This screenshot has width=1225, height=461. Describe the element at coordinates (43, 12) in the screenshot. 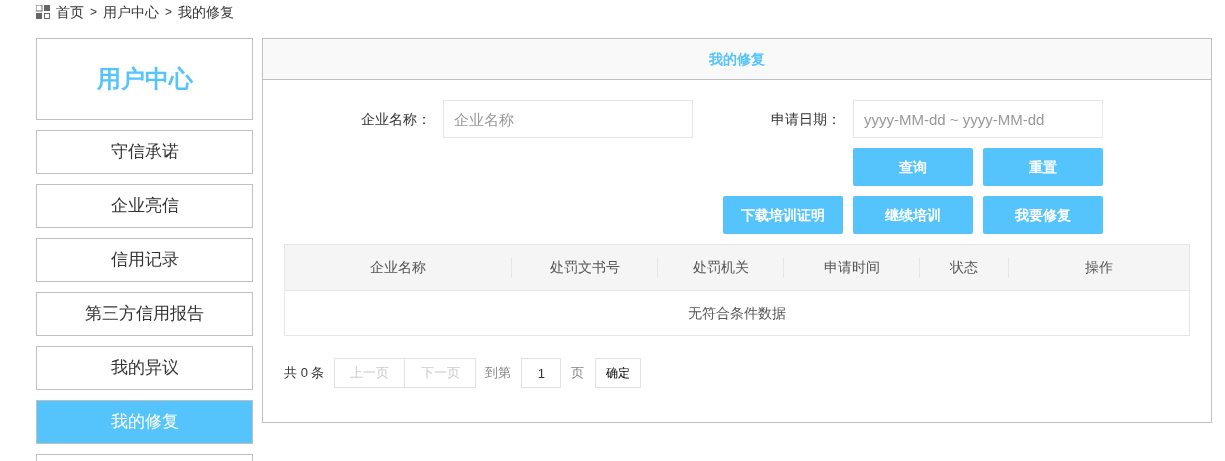

I see `grid-icon` at that location.